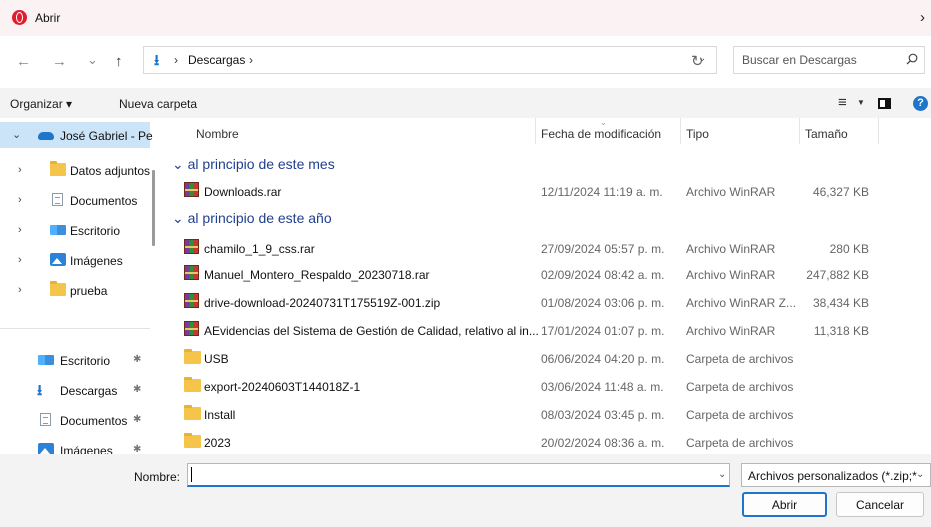  I want to click on new-folder-button: Nueva carpeta, so click(158, 104).